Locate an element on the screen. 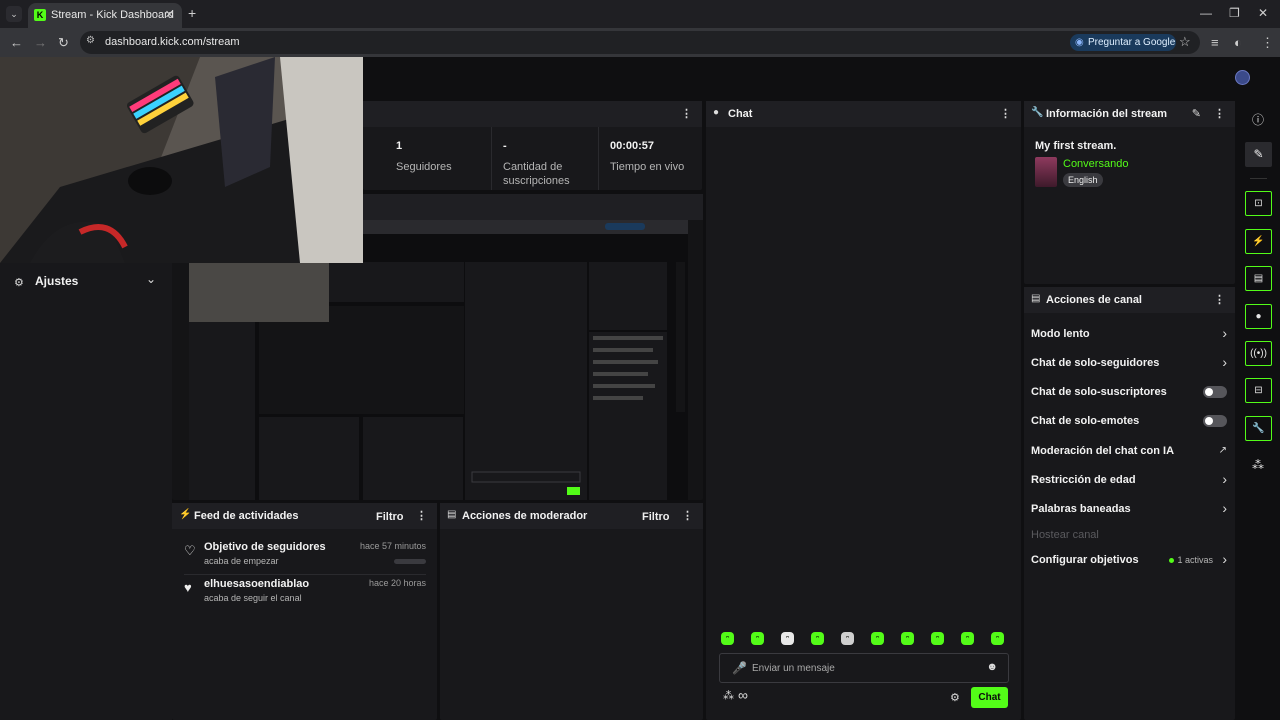 This screenshot has height=720, width=1280. action-banned-words: Palabras baneadas › is located at coordinates (1129, 510).